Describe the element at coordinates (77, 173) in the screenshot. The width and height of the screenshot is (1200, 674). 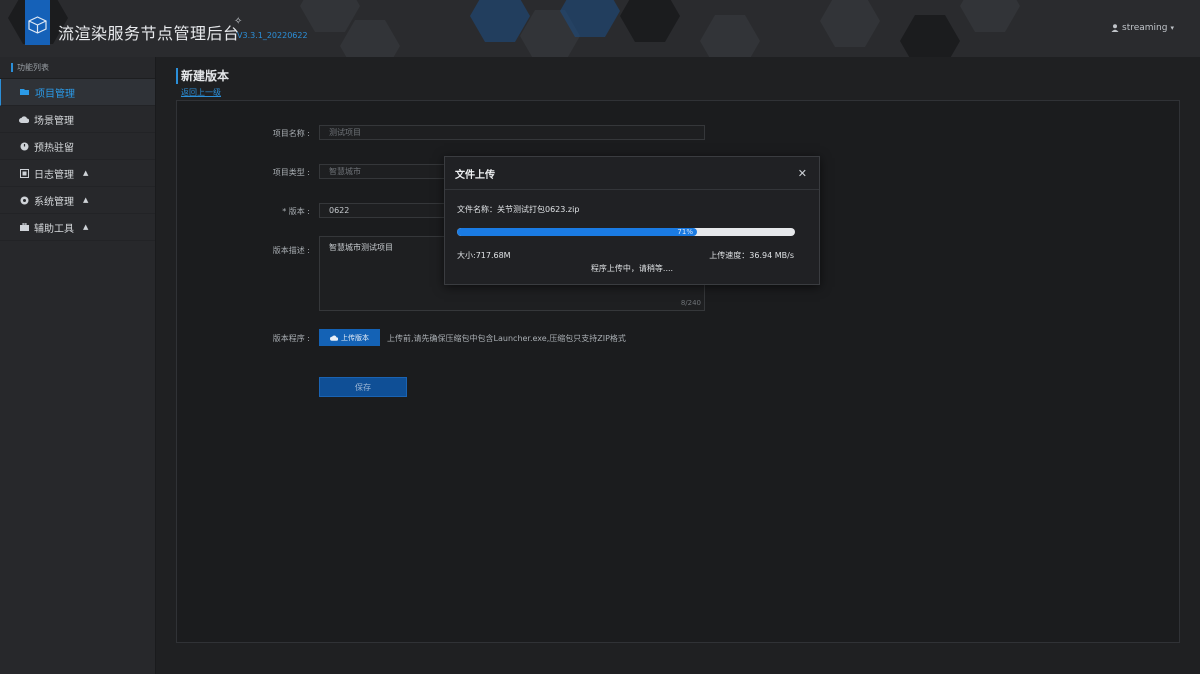
I see `sidebar-item-log: 日志管理 ▲` at that location.